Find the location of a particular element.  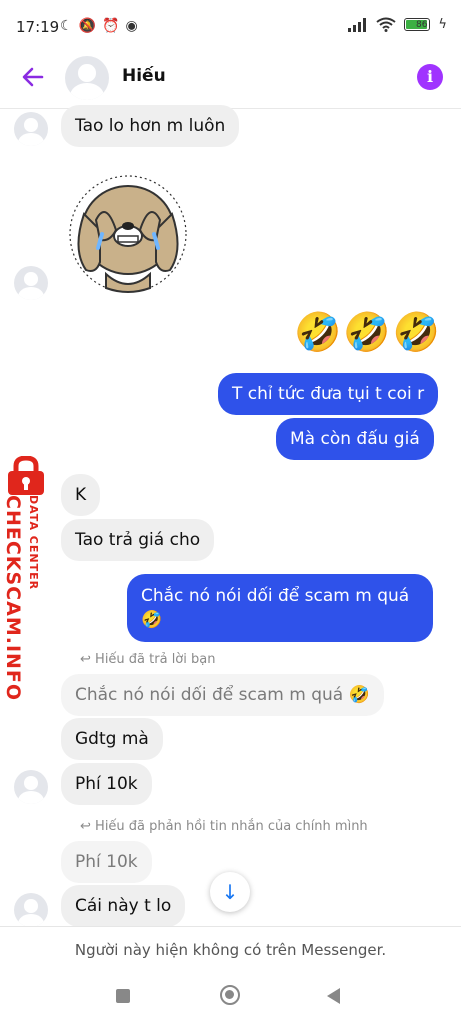

incoming-message: K is located at coordinates (81, 495).